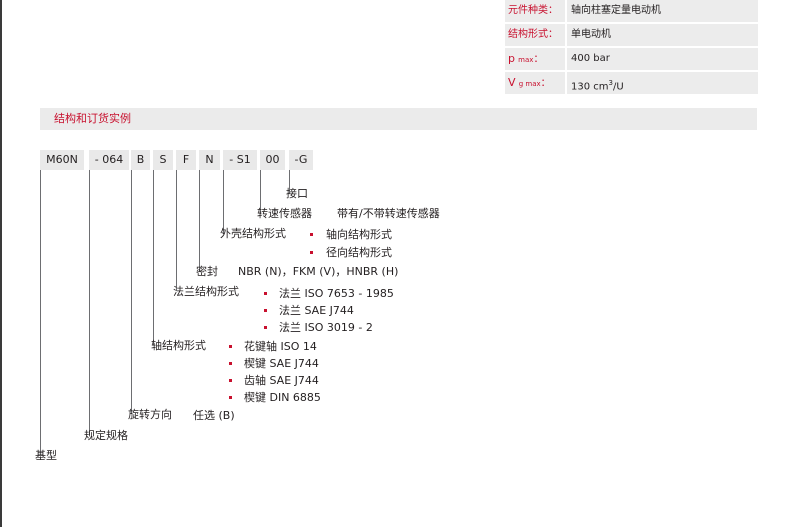 The width and height of the screenshot is (789, 527). I want to click on label-port: 接口, so click(297, 193).